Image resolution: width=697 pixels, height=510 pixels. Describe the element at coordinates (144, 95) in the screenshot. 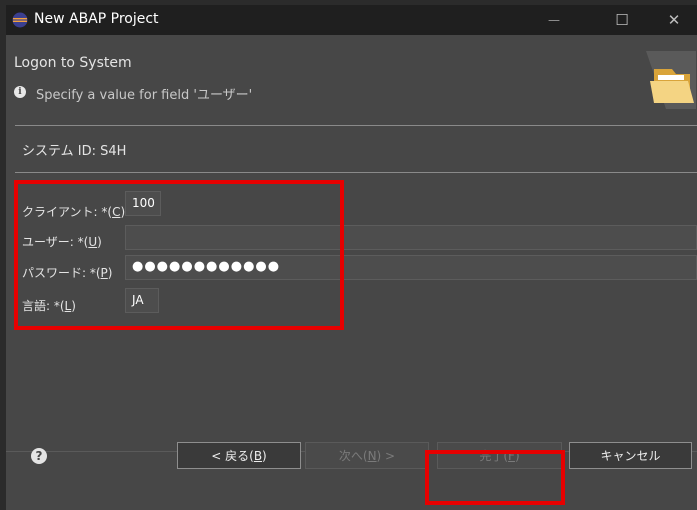

I see `validation-message: Specify a value for field 'ユーザー'` at that location.